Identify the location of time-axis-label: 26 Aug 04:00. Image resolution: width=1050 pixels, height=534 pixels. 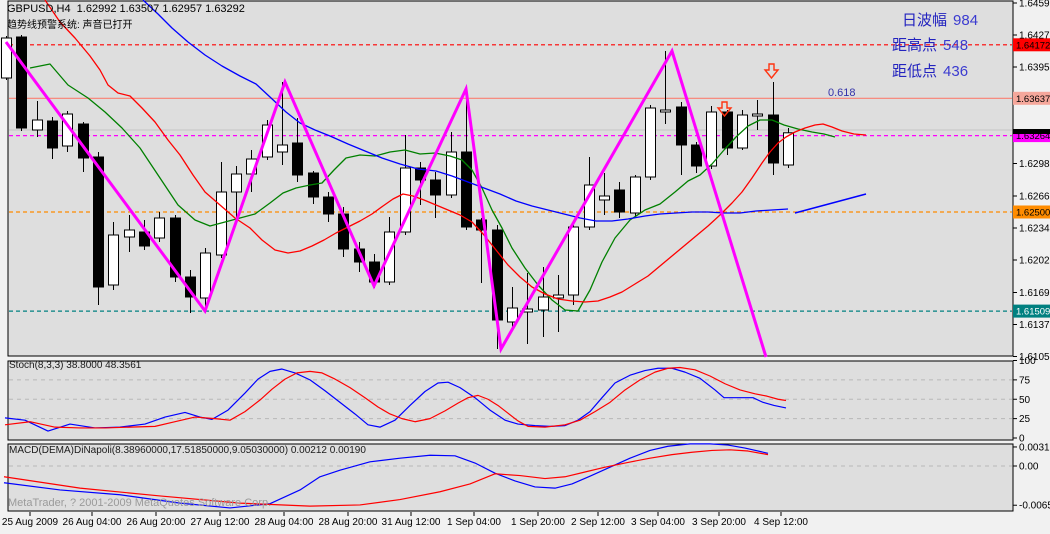
(92, 522).